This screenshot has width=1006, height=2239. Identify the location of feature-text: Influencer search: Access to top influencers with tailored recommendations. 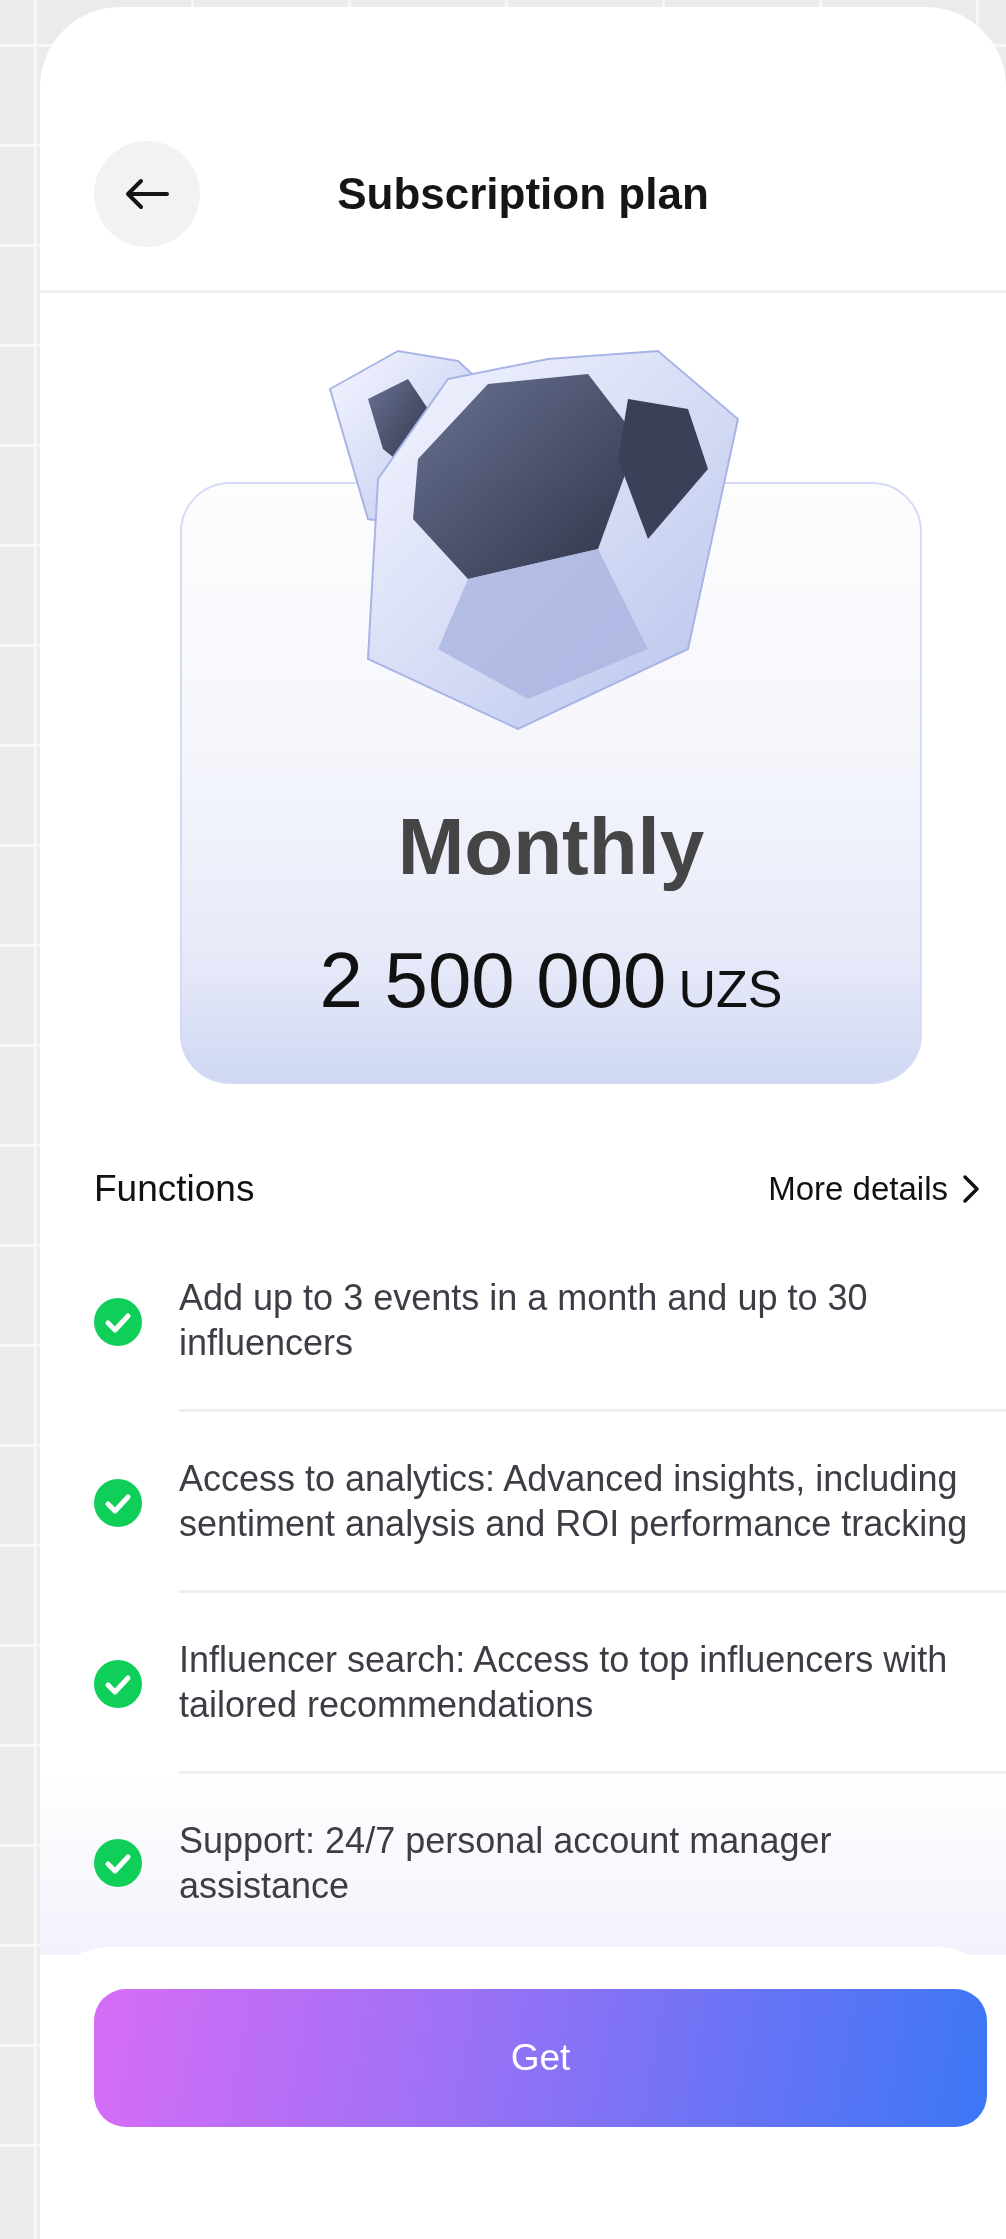
(592, 1683).